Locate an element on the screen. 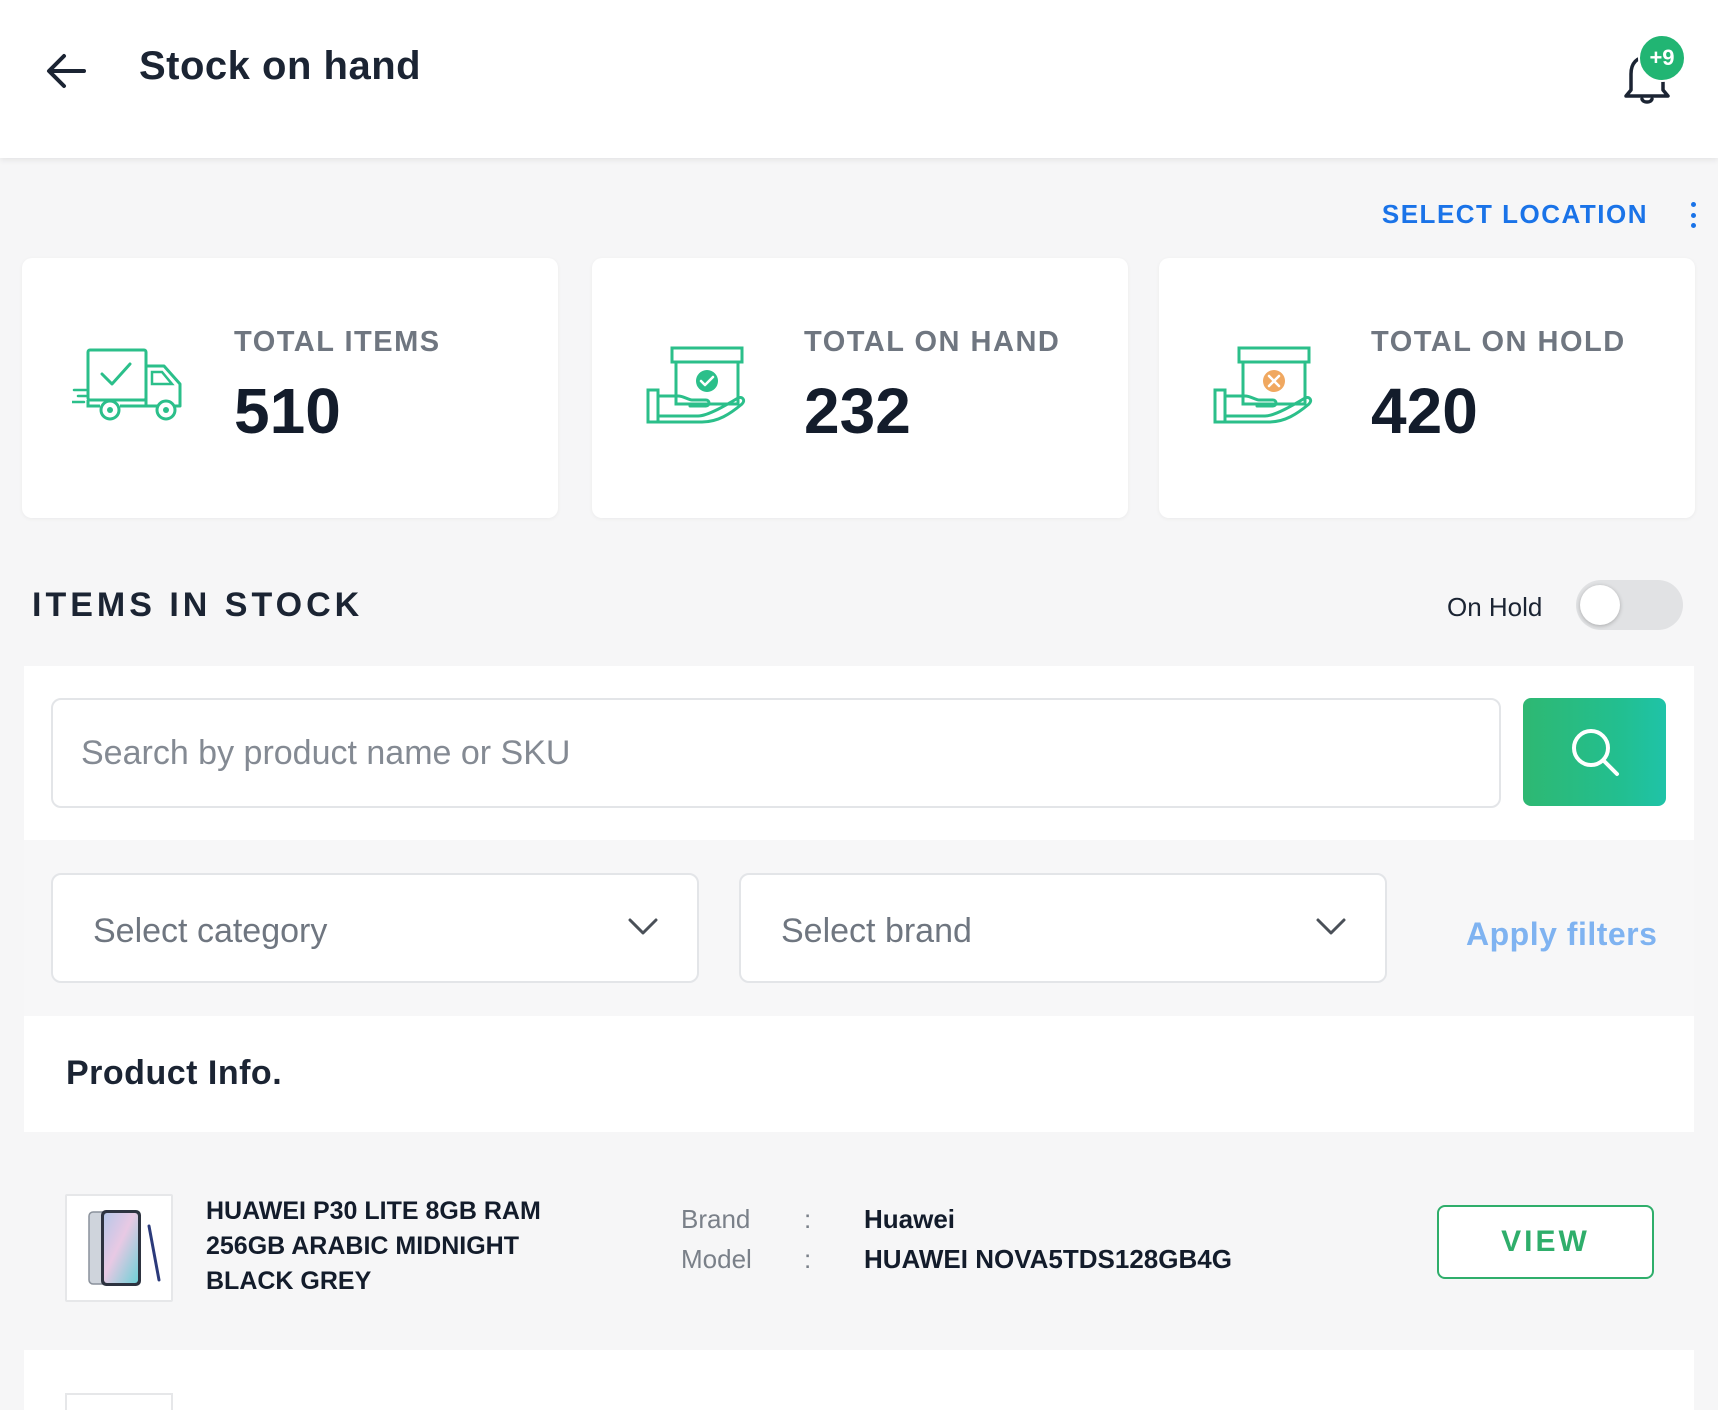 The width and height of the screenshot is (1718, 1410). section-title: ITEMS IN STOCK is located at coordinates (198, 605).